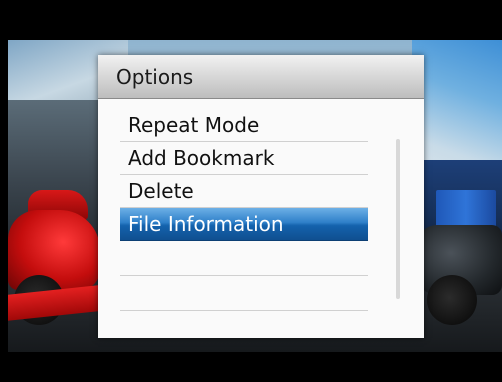 This screenshot has width=502, height=382. What do you see at coordinates (457, 105) in the screenshot?
I see `sky-right` at bounding box center [457, 105].